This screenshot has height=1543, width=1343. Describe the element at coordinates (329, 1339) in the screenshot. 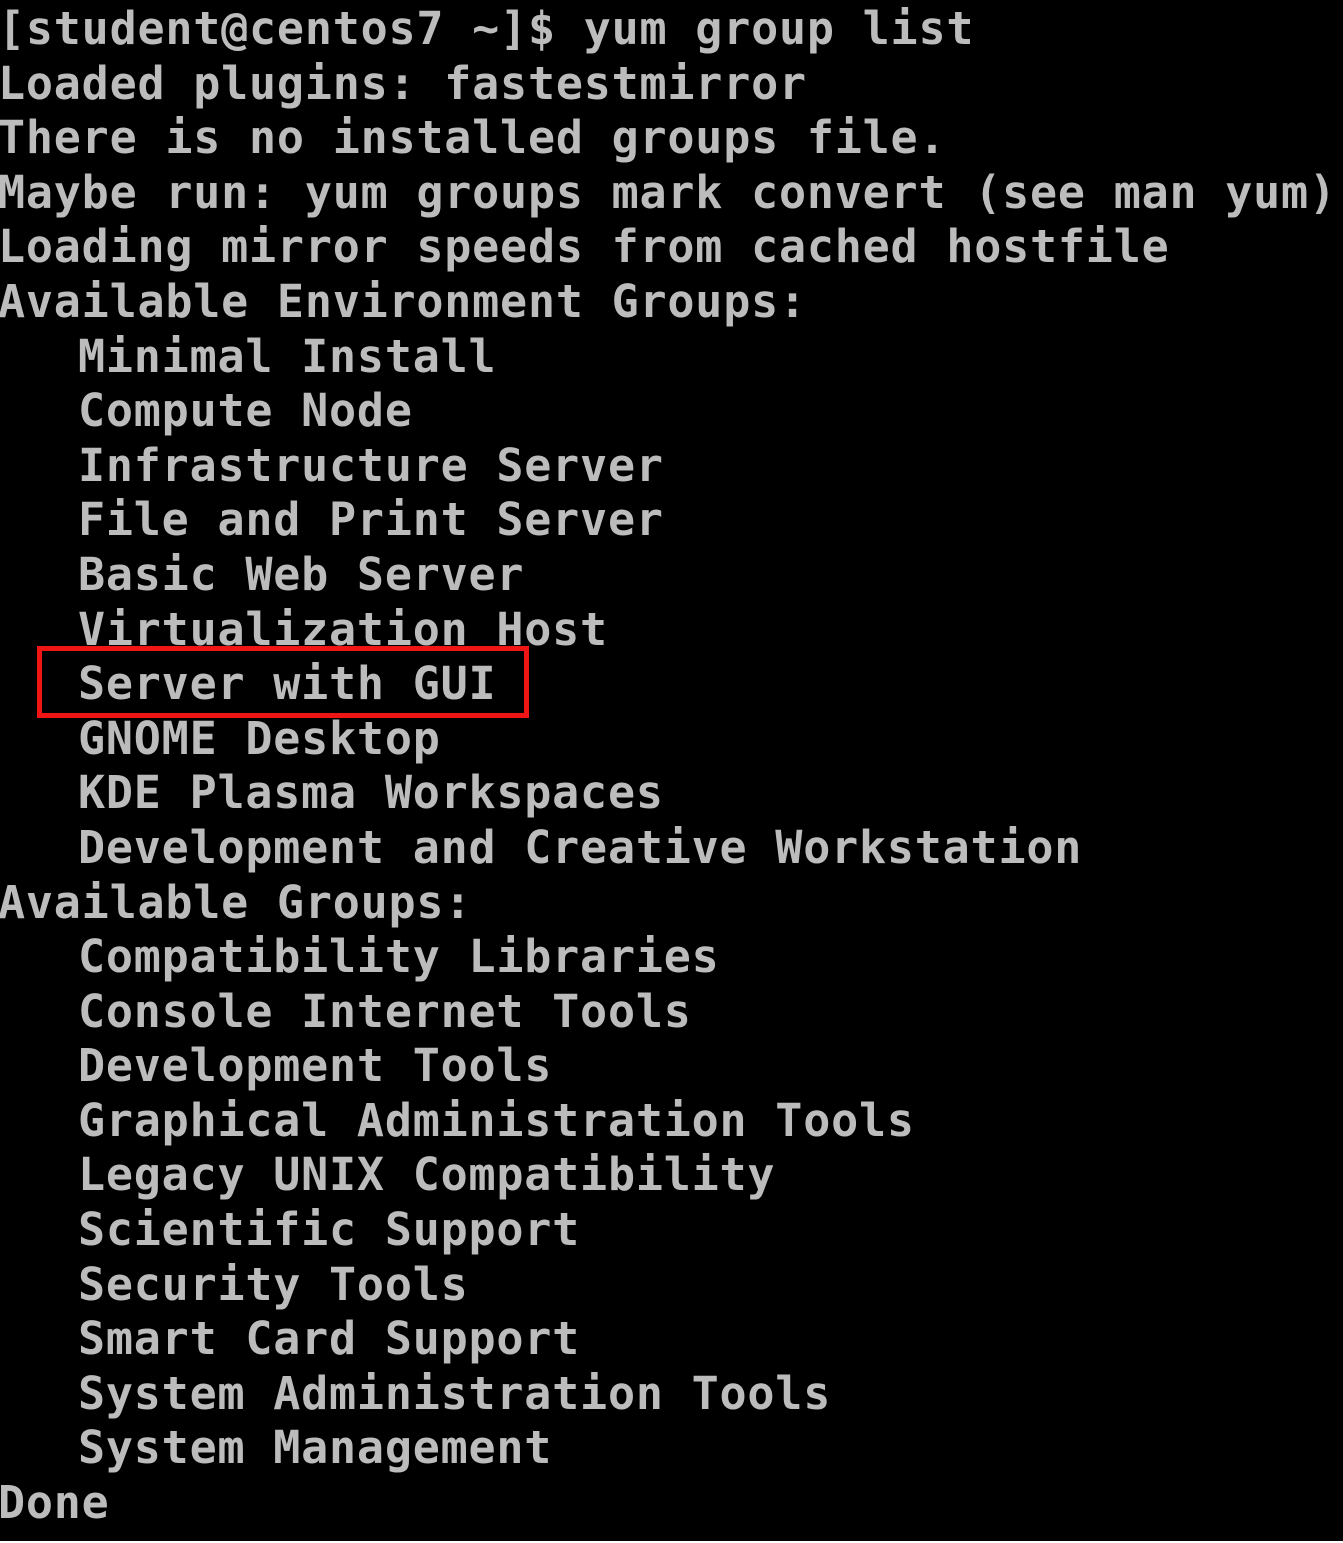

I see `group-item: Smart Card Support` at that location.